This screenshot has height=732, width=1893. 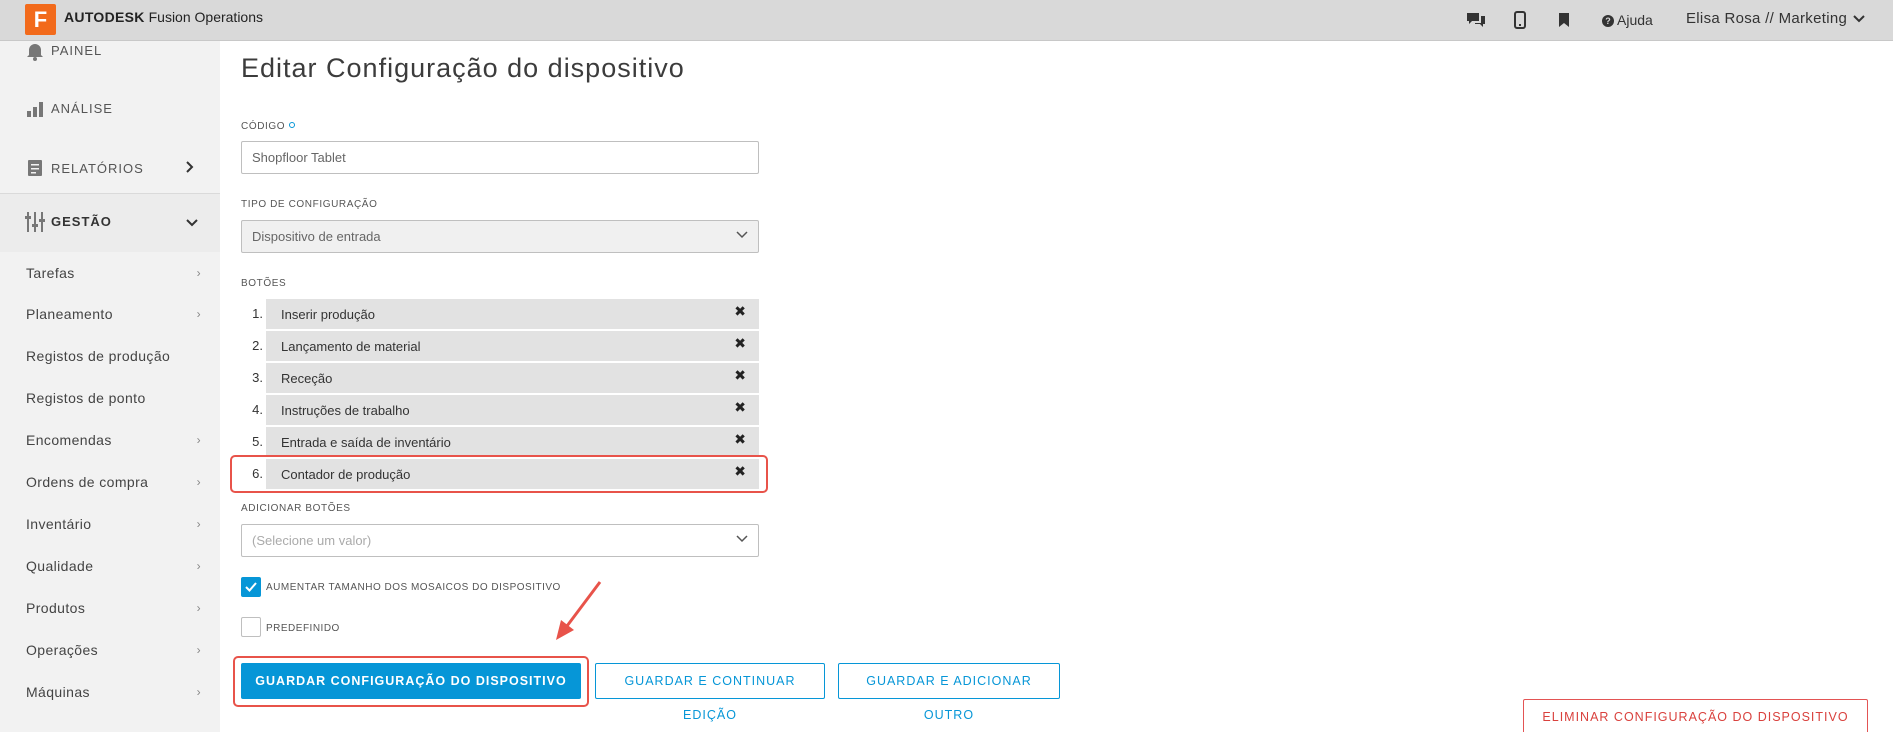 What do you see at coordinates (35, 221) in the screenshot?
I see `sliders-icon` at bounding box center [35, 221].